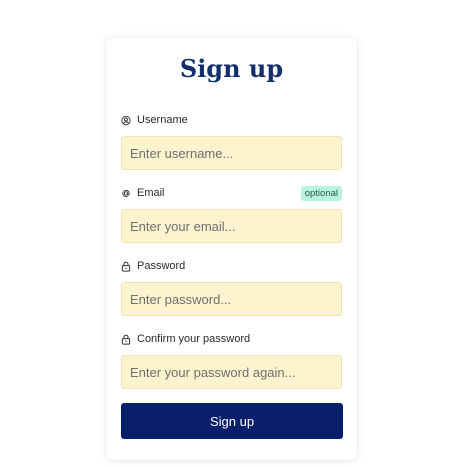  I want to click on email-input, so click(231, 226).